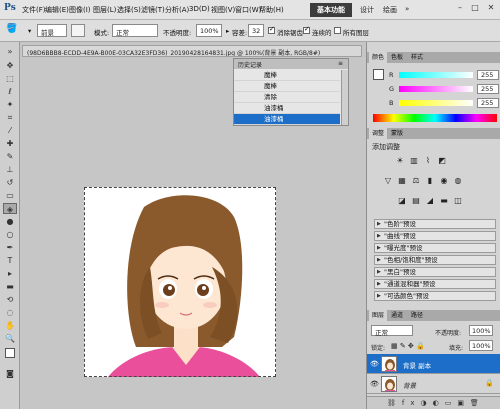 Image resolution: width=500 pixels, height=409 pixels. I want to click on levels-icon: ▥, so click(414, 161).